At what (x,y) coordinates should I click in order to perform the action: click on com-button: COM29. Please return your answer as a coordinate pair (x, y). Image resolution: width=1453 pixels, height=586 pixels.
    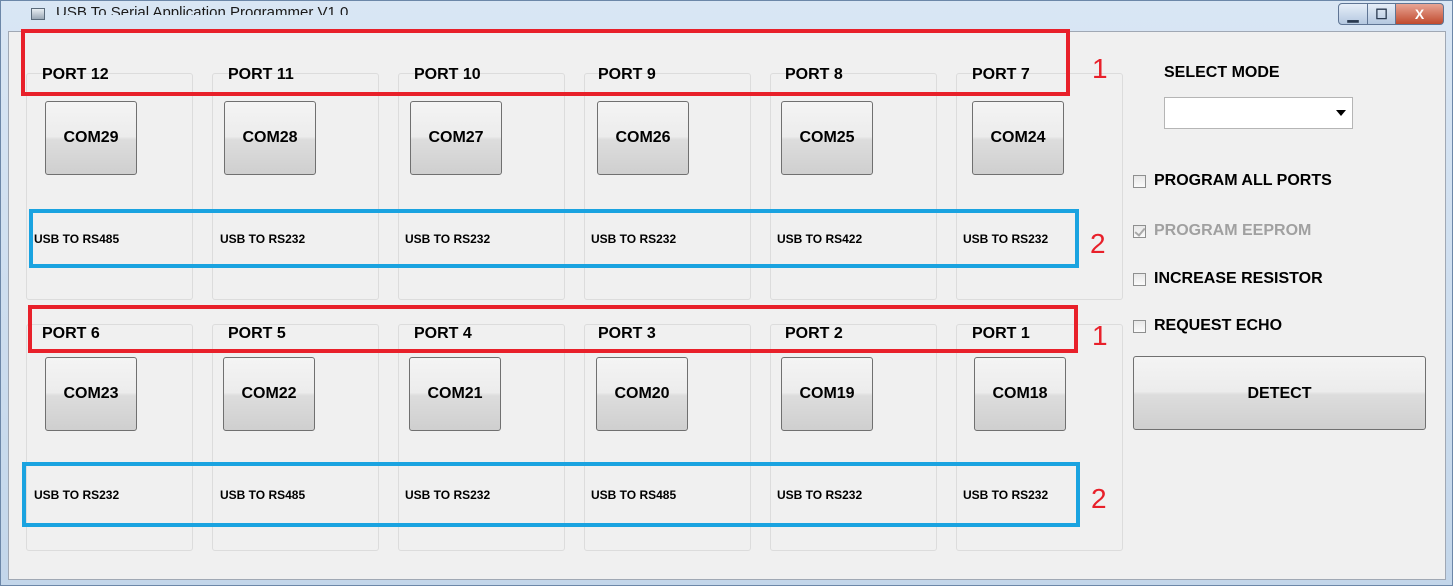
    Looking at the image, I should click on (91, 138).